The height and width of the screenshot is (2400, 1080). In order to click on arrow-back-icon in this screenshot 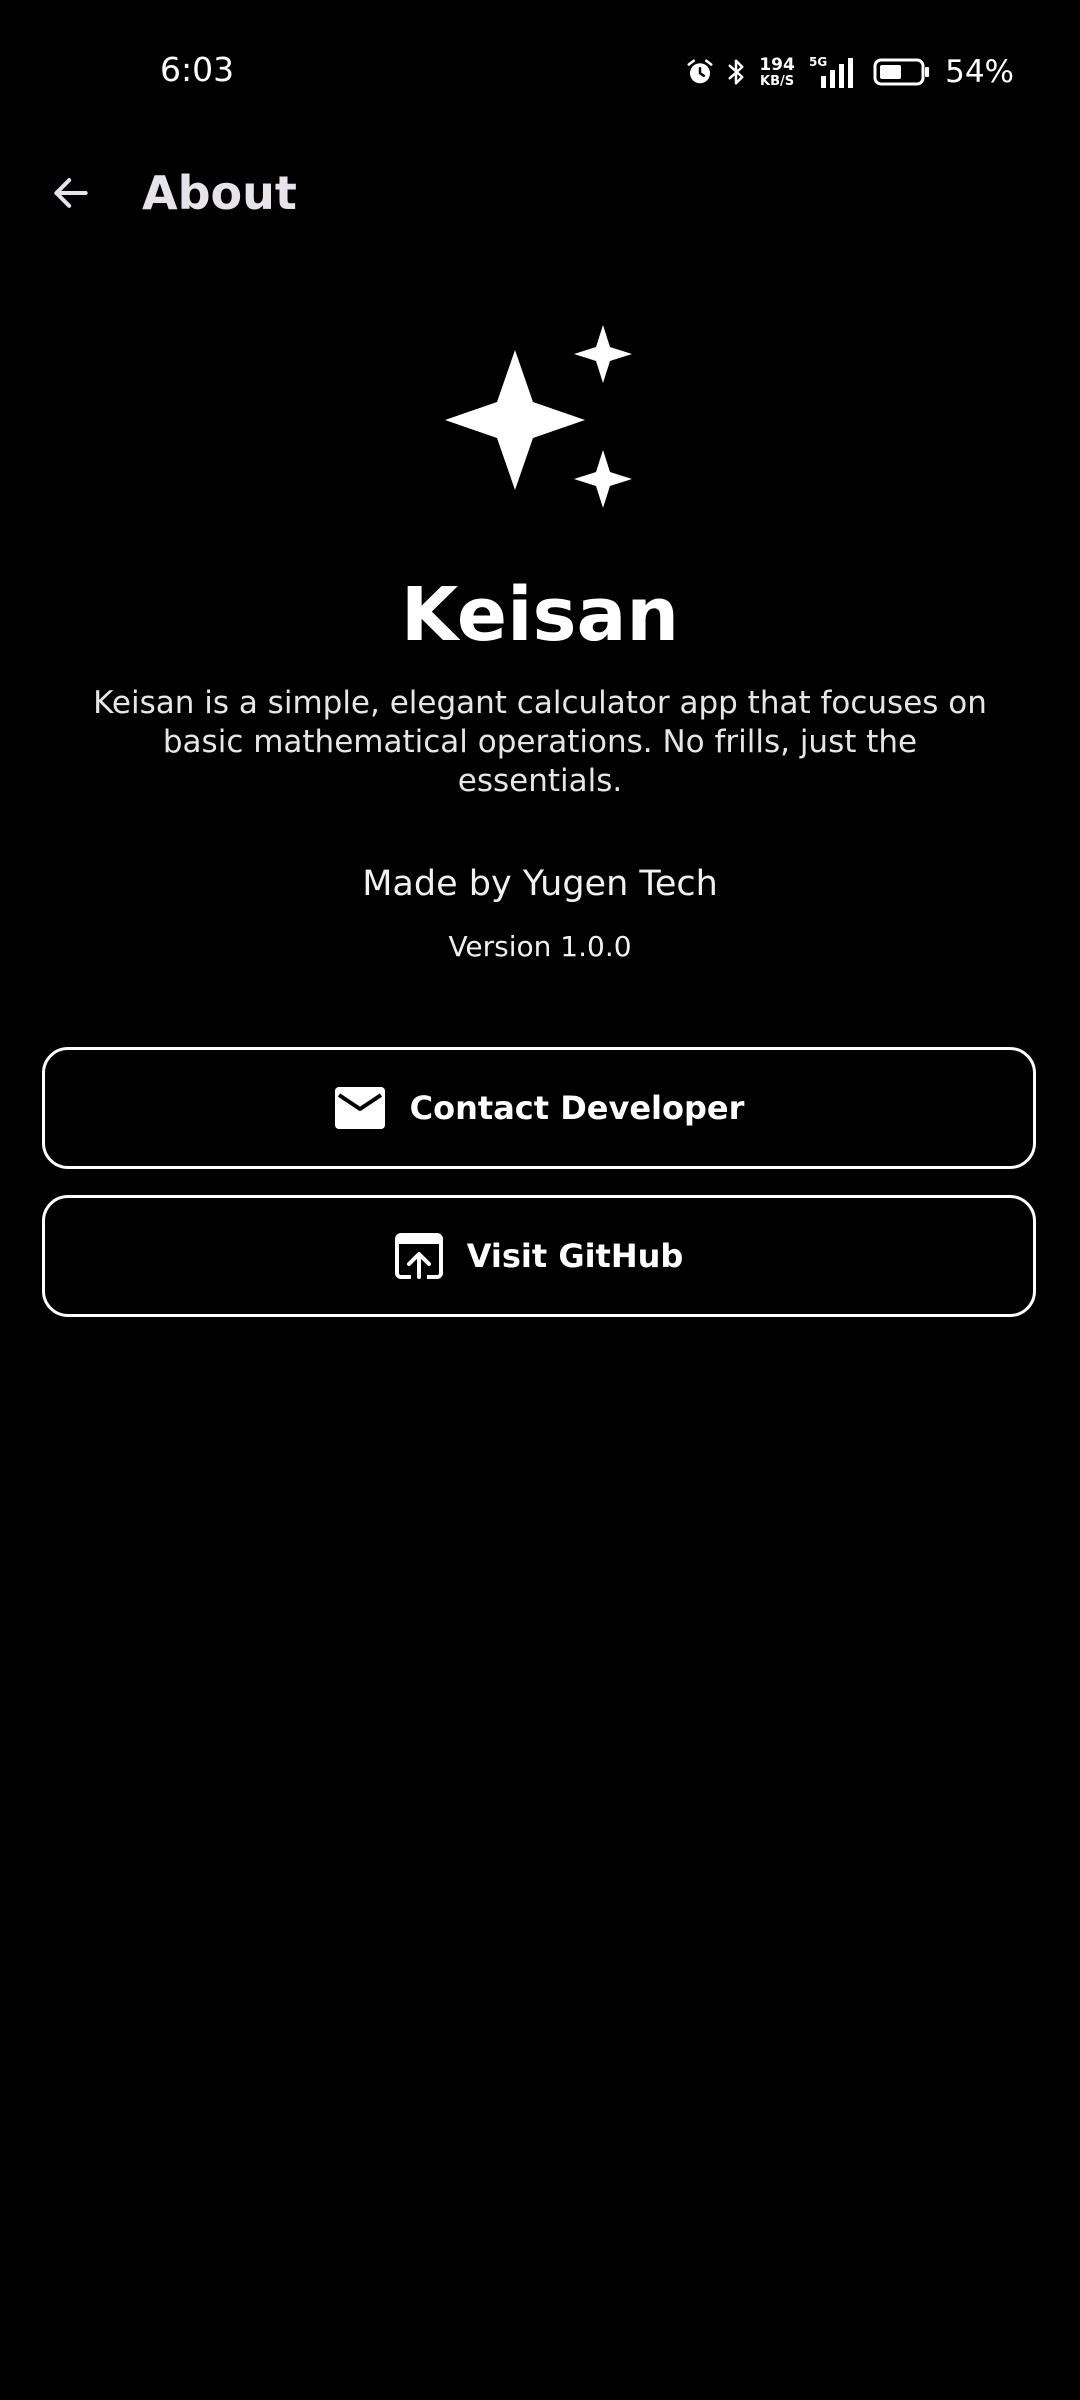, I will do `click(71, 195)`.